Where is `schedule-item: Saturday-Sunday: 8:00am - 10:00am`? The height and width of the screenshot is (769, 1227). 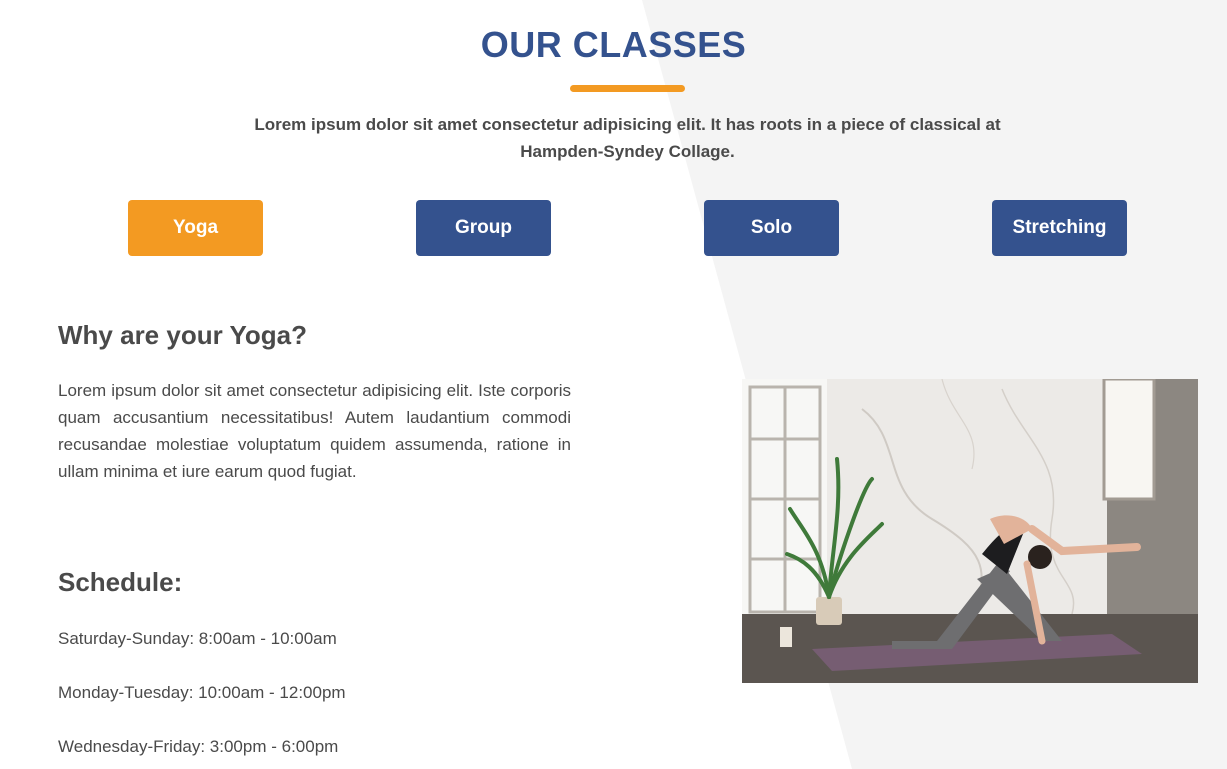
schedule-item: Saturday-Sunday: 8:00am - 10:00am is located at coordinates (197, 638).